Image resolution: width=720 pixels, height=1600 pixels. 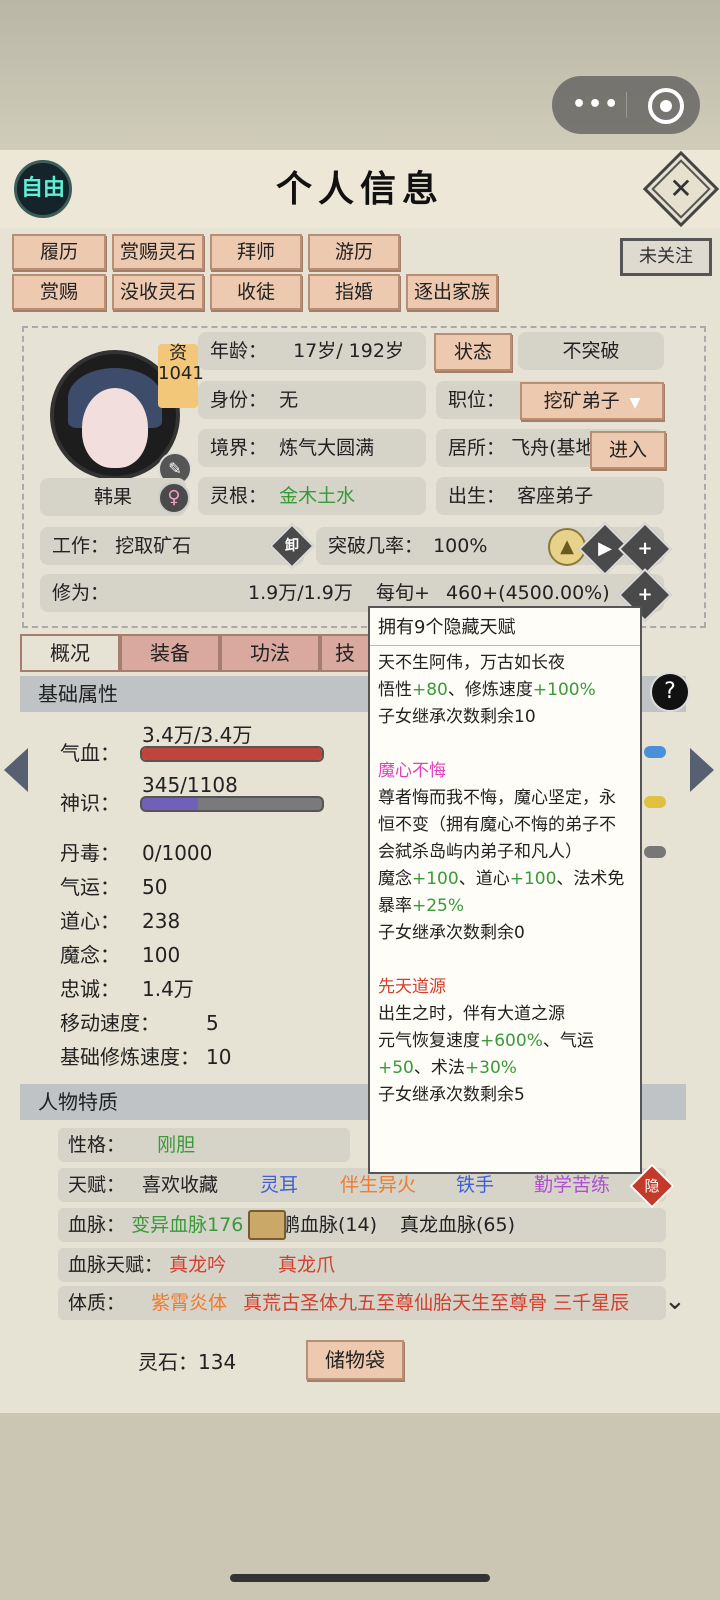 What do you see at coordinates (116, 1265) in the screenshot?
I see `blood-talent-label: 血脉天赋：` at bounding box center [116, 1265].